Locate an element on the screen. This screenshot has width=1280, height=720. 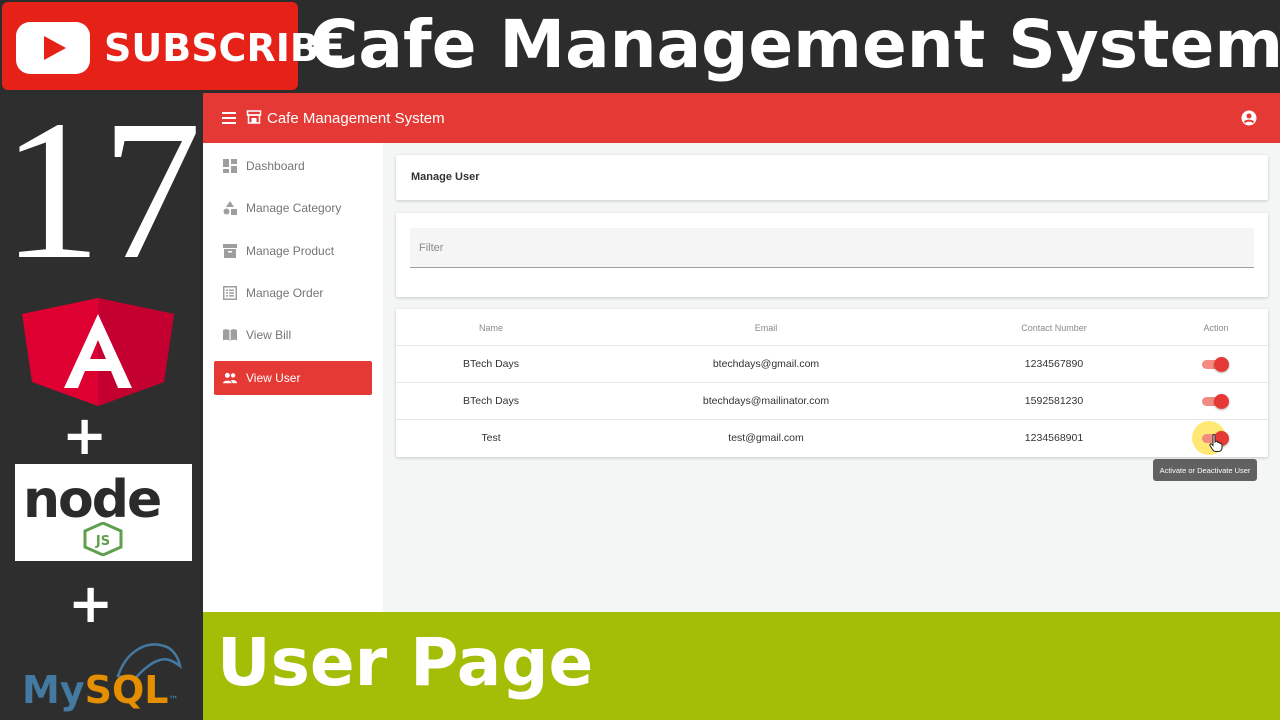
column-header-name: Name is located at coordinates (491, 328).